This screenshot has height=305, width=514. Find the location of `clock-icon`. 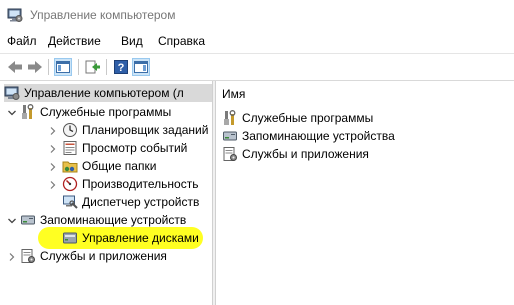

clock-icon is located at coordinates (70, 130).